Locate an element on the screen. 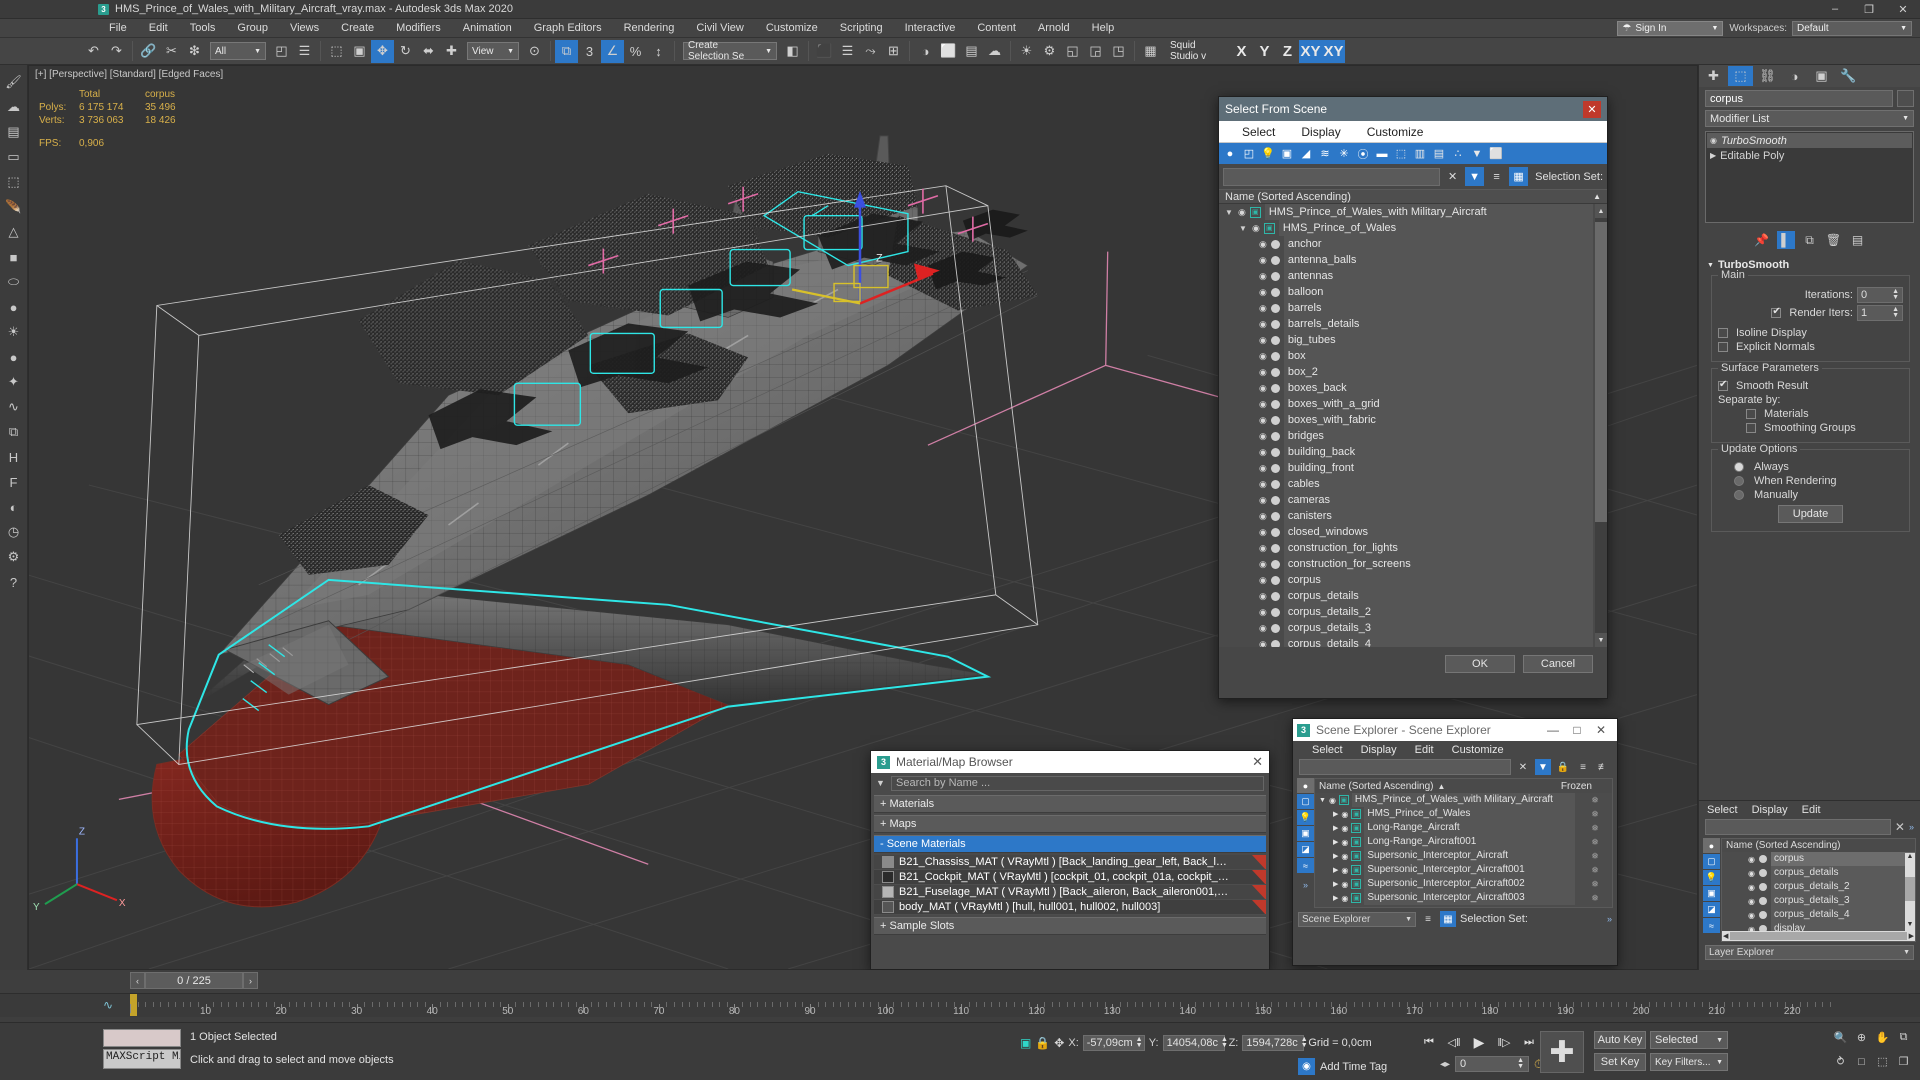 The height and width of the screenshot is (1080, 1920). wave-icon: ∿ is located at coordinates (14, 407).